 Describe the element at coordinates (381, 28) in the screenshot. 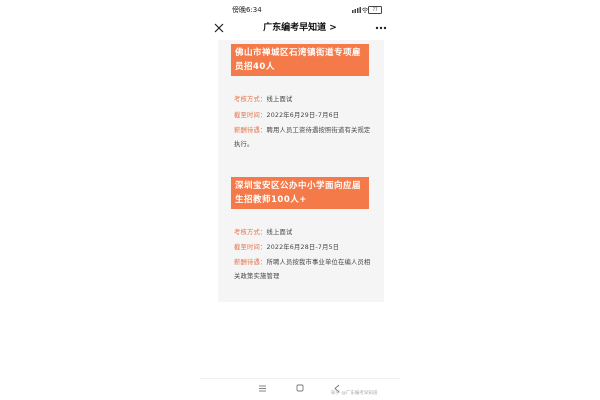

I see `more-icon` at that location.